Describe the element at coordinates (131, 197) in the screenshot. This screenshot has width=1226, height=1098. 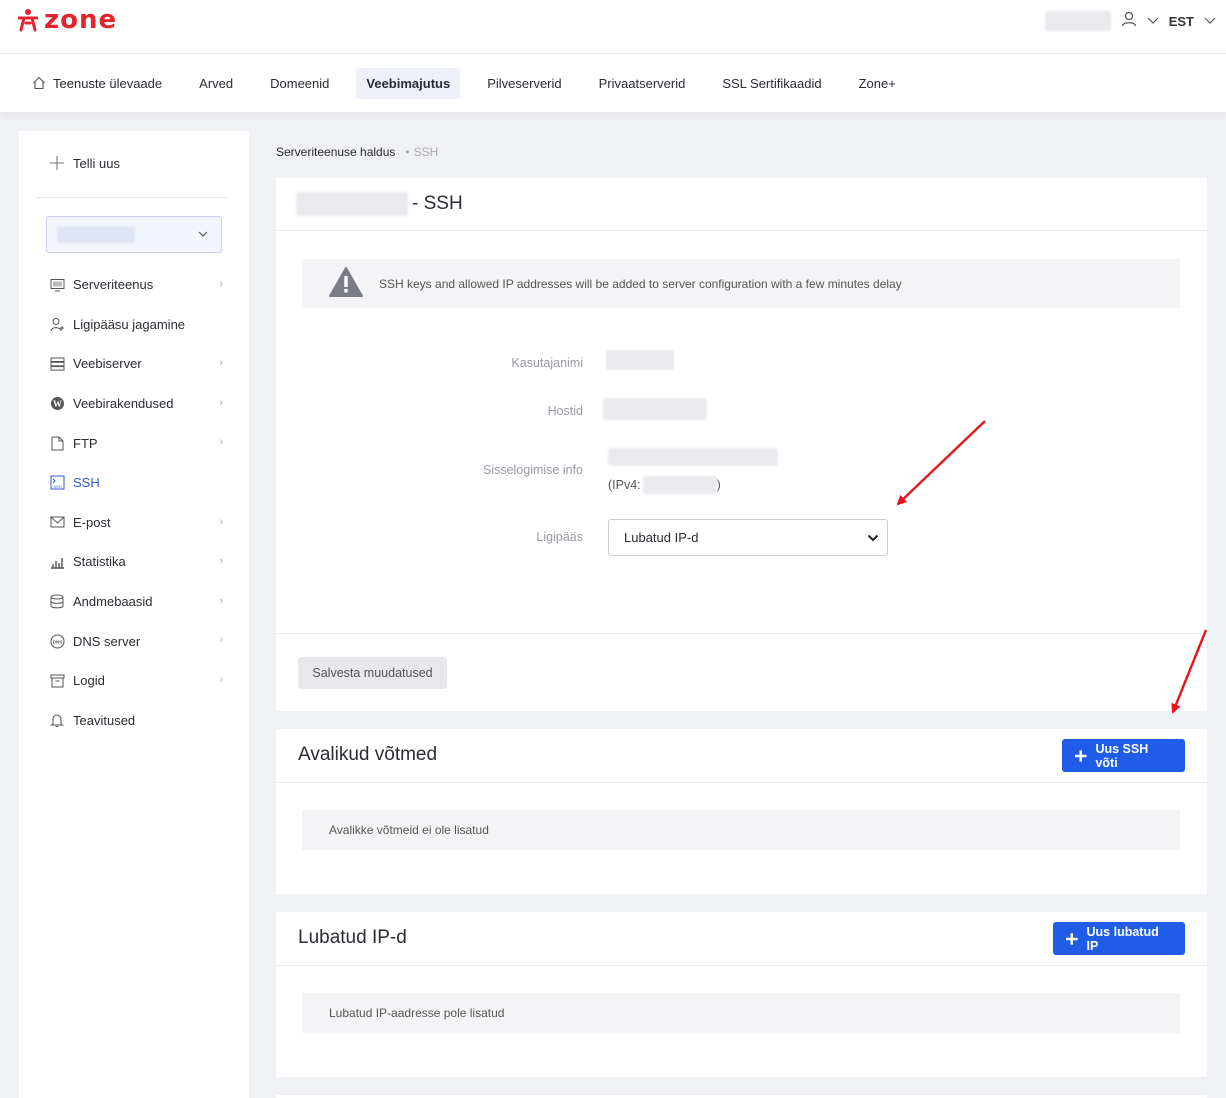
I see `sidebar-divider` at that location.